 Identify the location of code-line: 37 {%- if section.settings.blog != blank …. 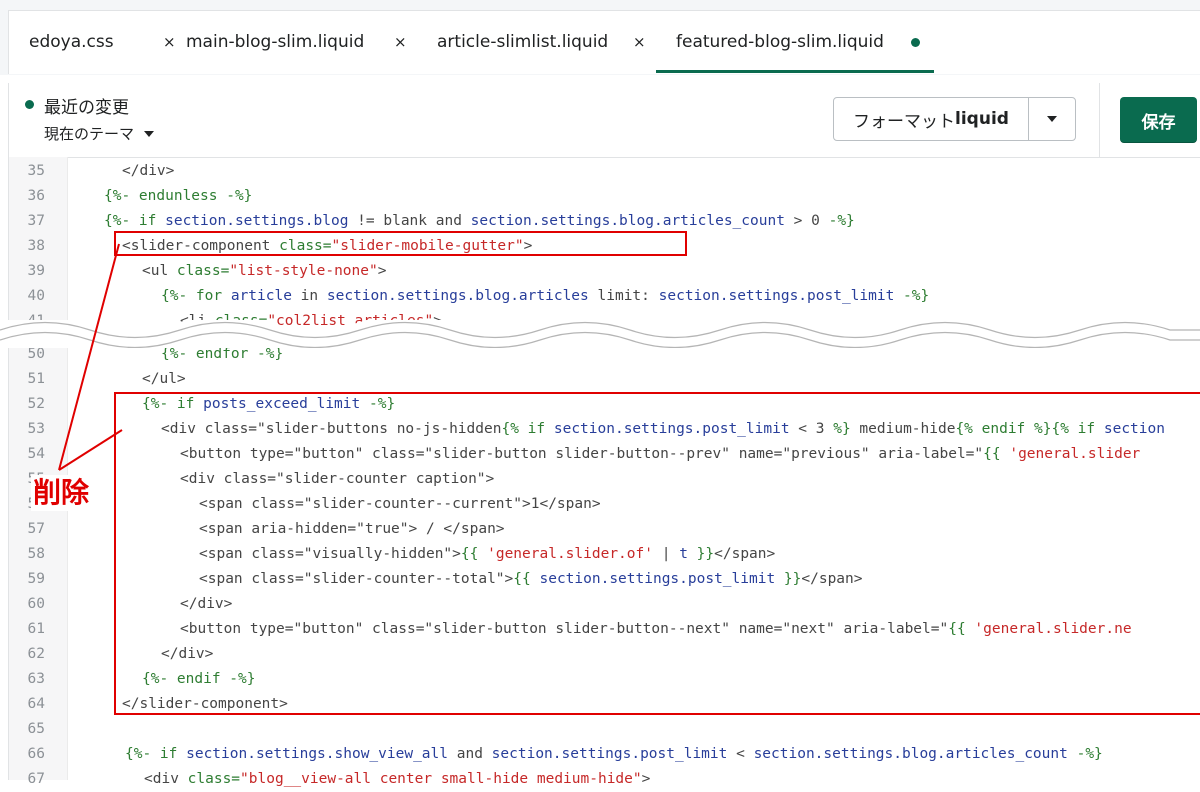
(604, 221).